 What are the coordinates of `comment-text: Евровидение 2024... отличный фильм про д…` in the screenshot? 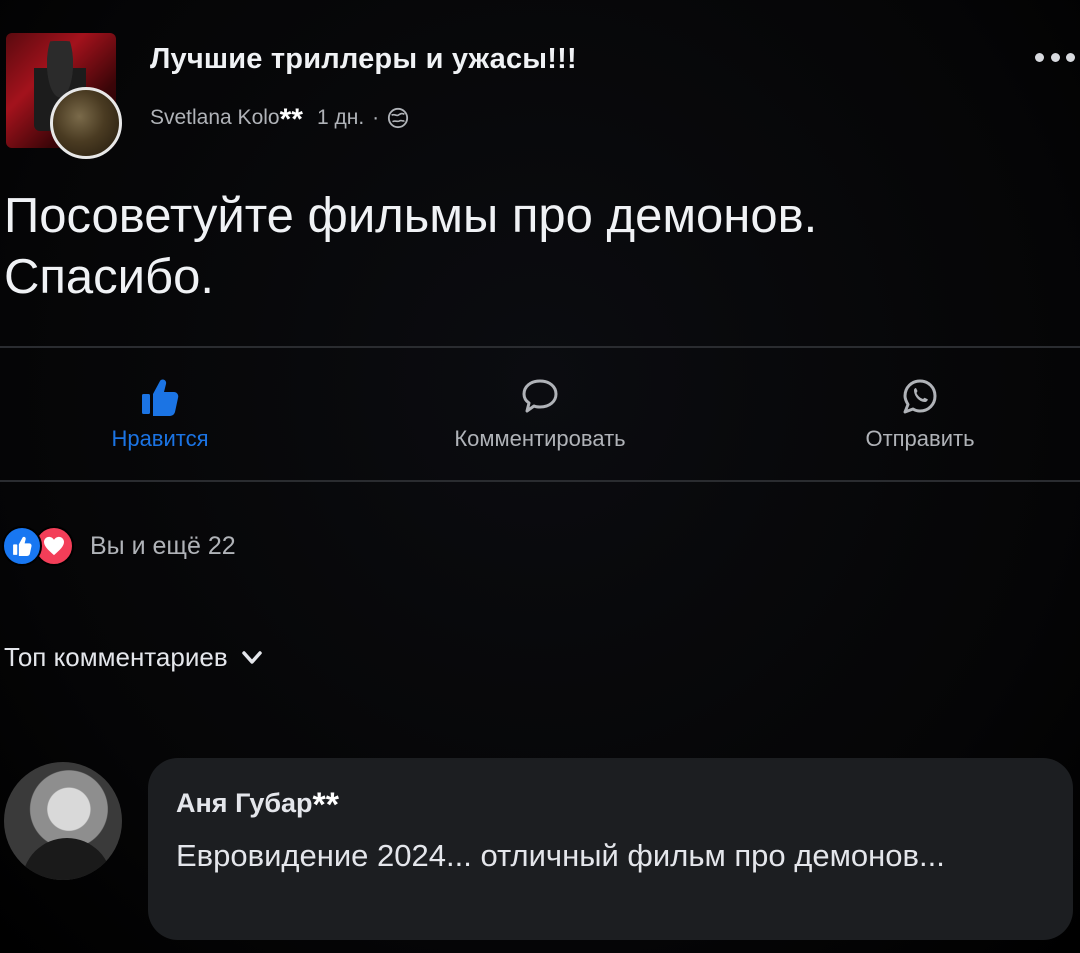 It's located at (560, 855).